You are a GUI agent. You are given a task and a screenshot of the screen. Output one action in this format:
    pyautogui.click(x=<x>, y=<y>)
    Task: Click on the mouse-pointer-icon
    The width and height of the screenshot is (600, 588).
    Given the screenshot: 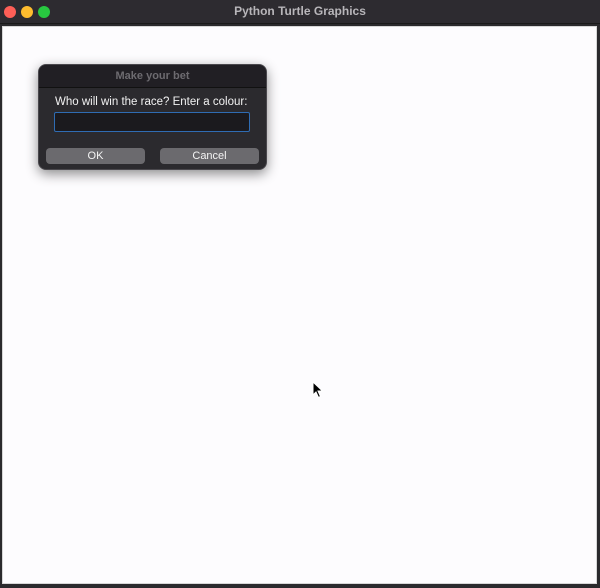 What is the action you would take?
    pyautogui.click(x=318, y=390)
    